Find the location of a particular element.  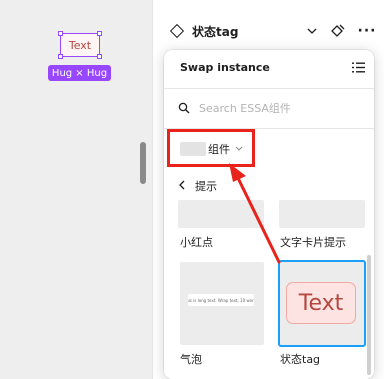

diamond-icon is located at coordinates (177, 31).